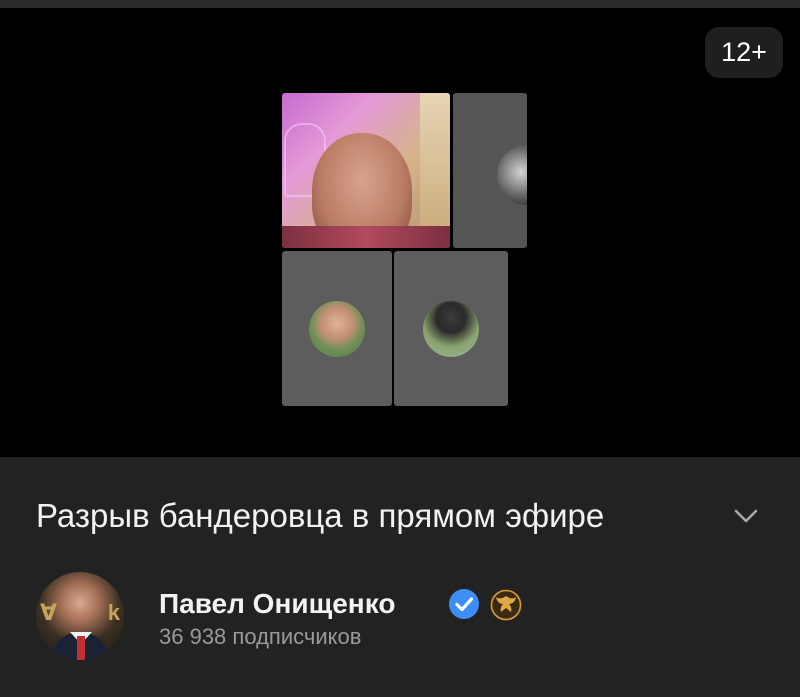  Describe the element at coordinates (435, 170) in the screenshot. I see `background-shelf` at that location.